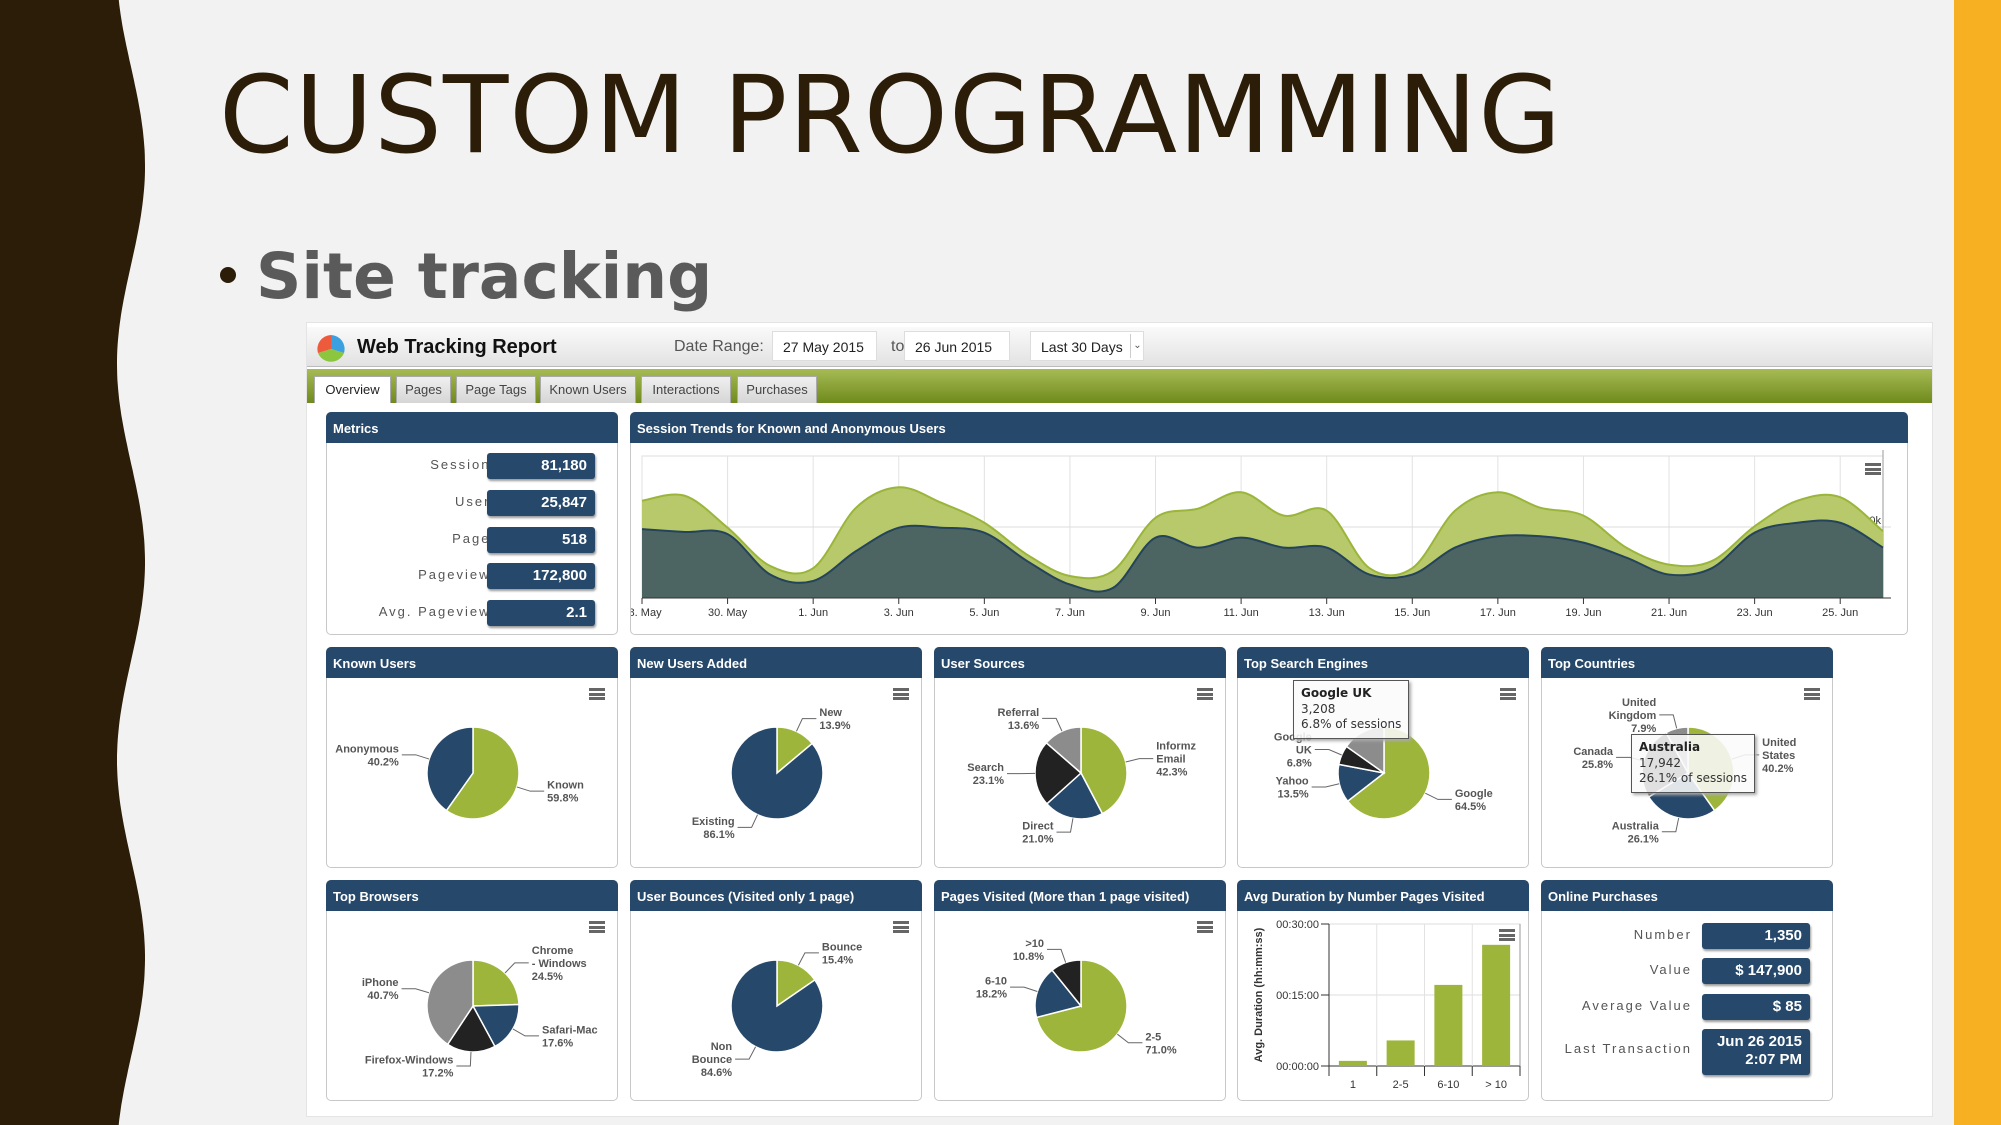 The width and height of the screenshot is (2001, 1125). What do you see at coordinates (1076, 997) in the screenshot?
I see `pie-chart: 2-5 71.0% 6-10 18.2%>10 10.8%` at bounding box center [1076, 997].